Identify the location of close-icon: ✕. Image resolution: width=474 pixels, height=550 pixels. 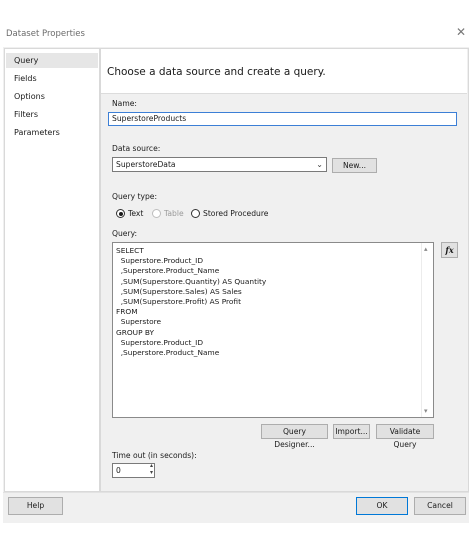
(461, 32).